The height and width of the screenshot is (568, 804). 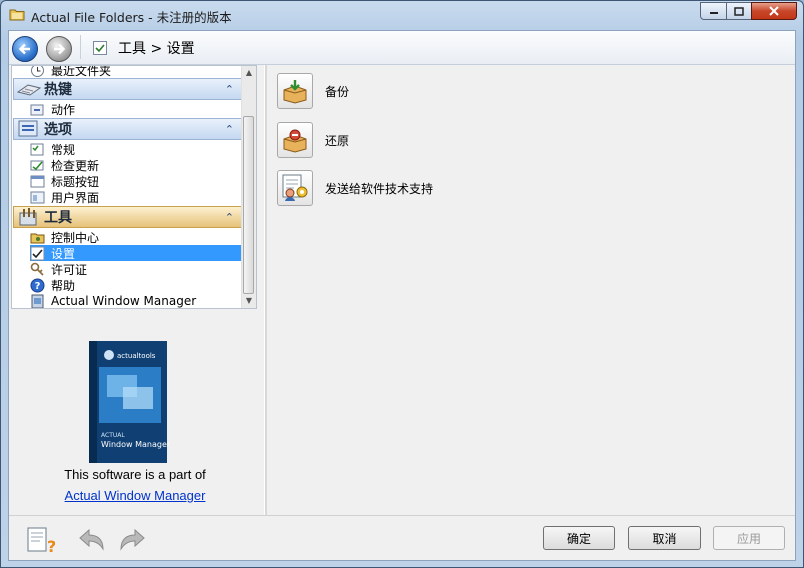 What do you see at coordinates (156, 49) in the screenshot?
I see `breadcrumb: 工具 > 设置` at bounding box center [156, 49].